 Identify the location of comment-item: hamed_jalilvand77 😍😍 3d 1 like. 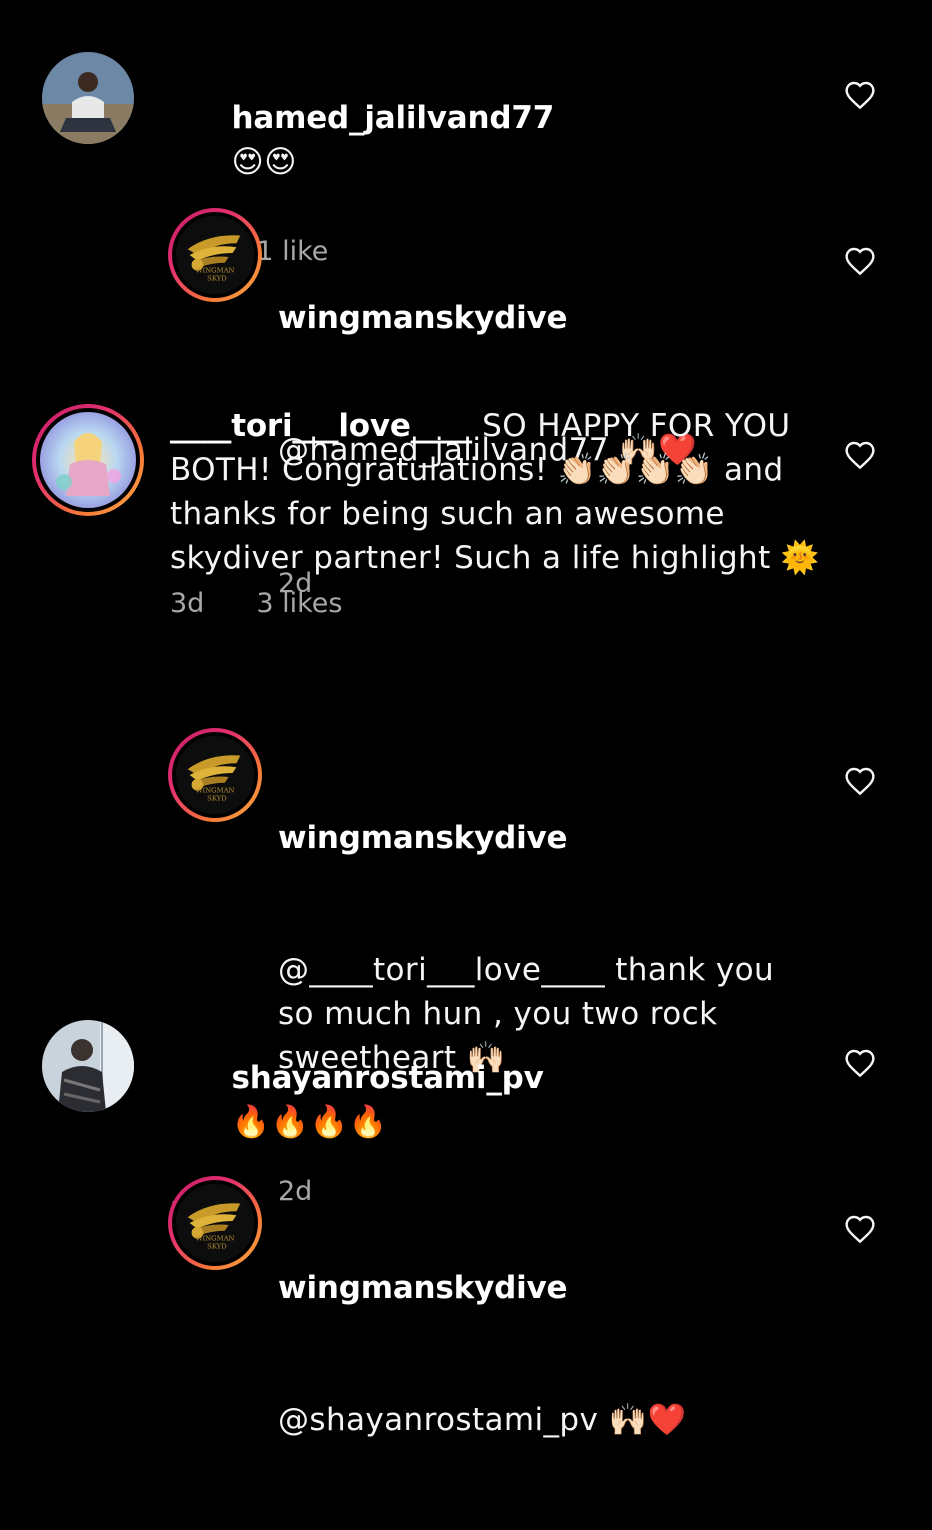
(466, 159).